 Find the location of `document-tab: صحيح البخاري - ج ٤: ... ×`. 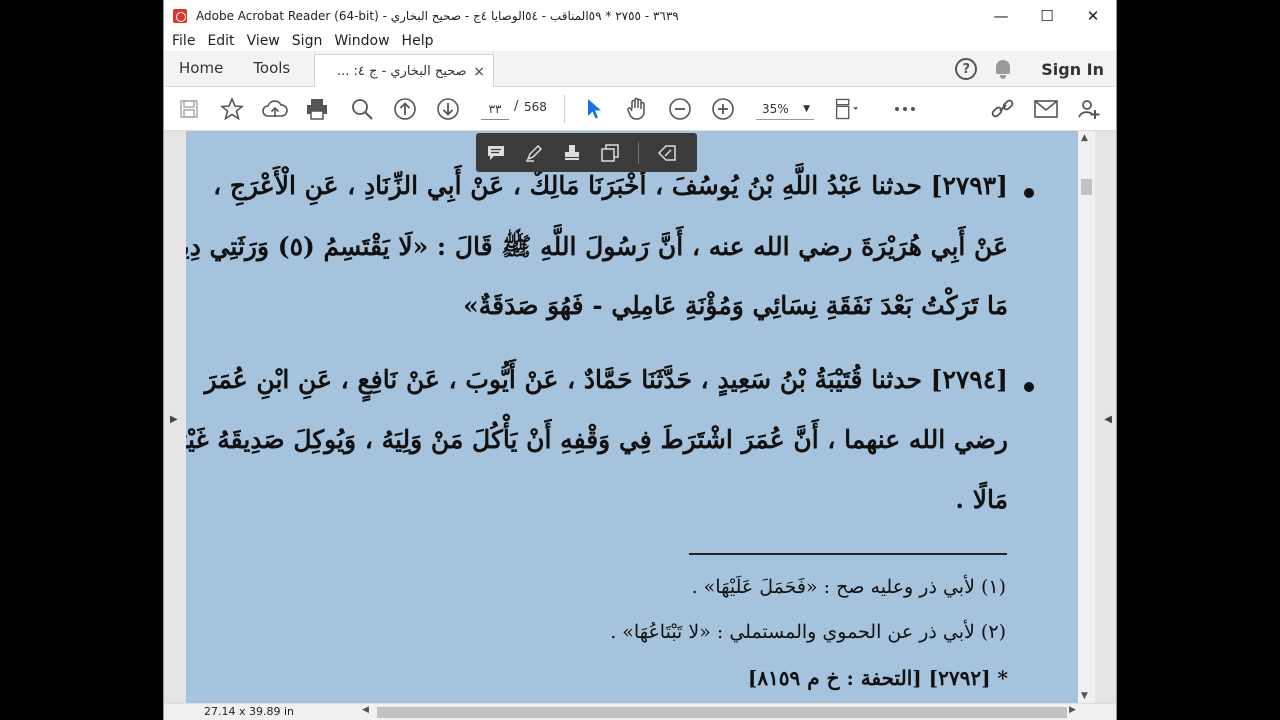

document-tab: صحيح البخاري - ج ٤: ... × is located at coordinates (404, 71).